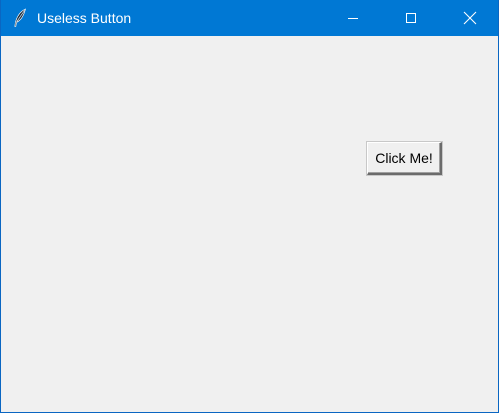 This screenshot has height=413, width=499. Describe the element at coordinates (84, 18) in the screenshot. I see `window-title: Useless Button` at that location.